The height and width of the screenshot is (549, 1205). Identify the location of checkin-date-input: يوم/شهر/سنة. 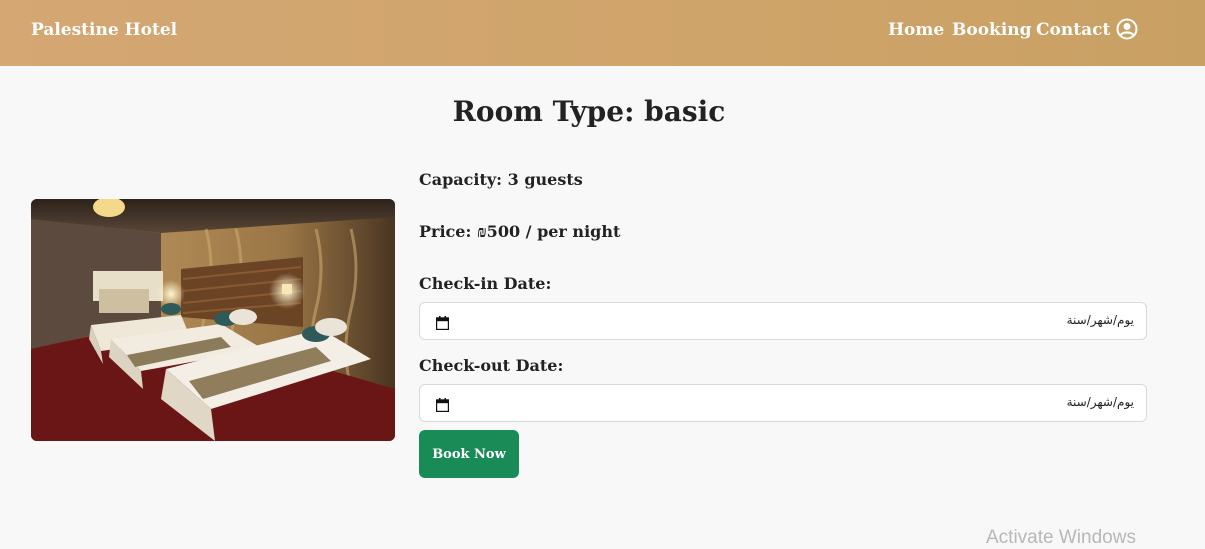
(783, 321).